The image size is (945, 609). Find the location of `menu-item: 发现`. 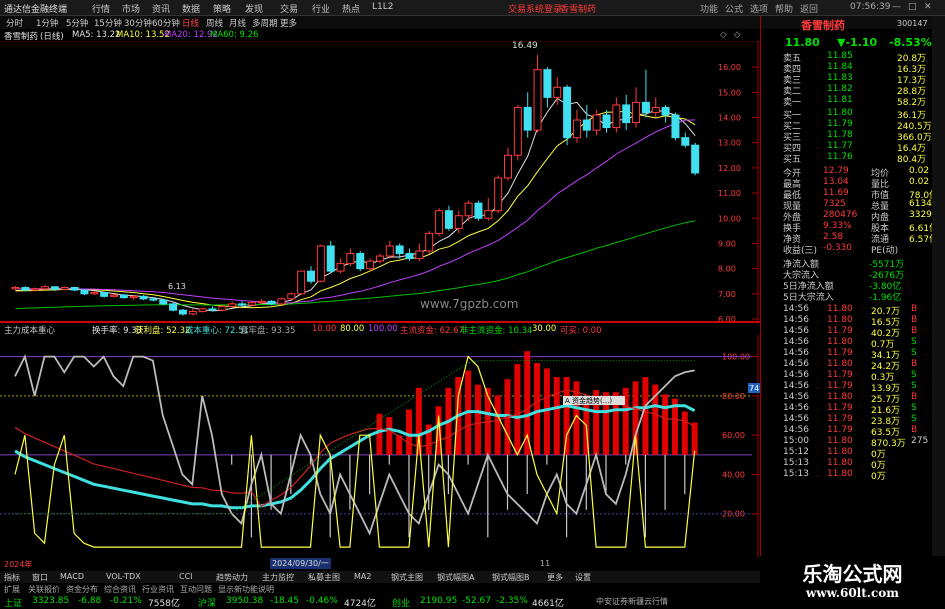

menu-item: 发现 is located at coordinates (254, 8).